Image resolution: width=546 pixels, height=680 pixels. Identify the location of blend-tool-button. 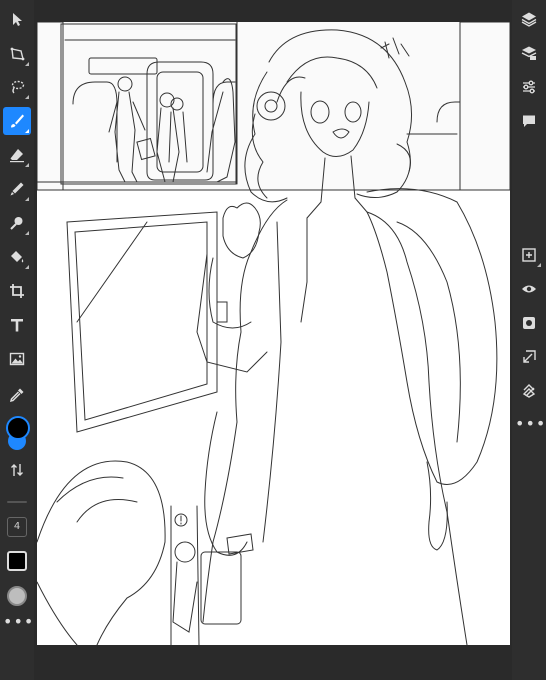
(17, 189).